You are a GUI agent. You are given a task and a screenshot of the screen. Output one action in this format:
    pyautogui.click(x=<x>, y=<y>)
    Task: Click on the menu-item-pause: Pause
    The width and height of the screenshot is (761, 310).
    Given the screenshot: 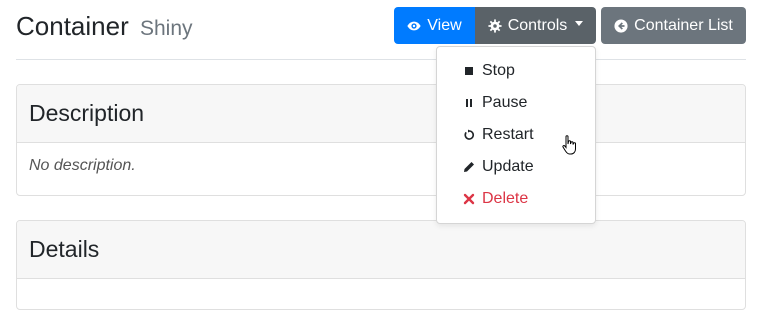 What is the action you would take?
    pyautogui.click(x=516, y=103)
    